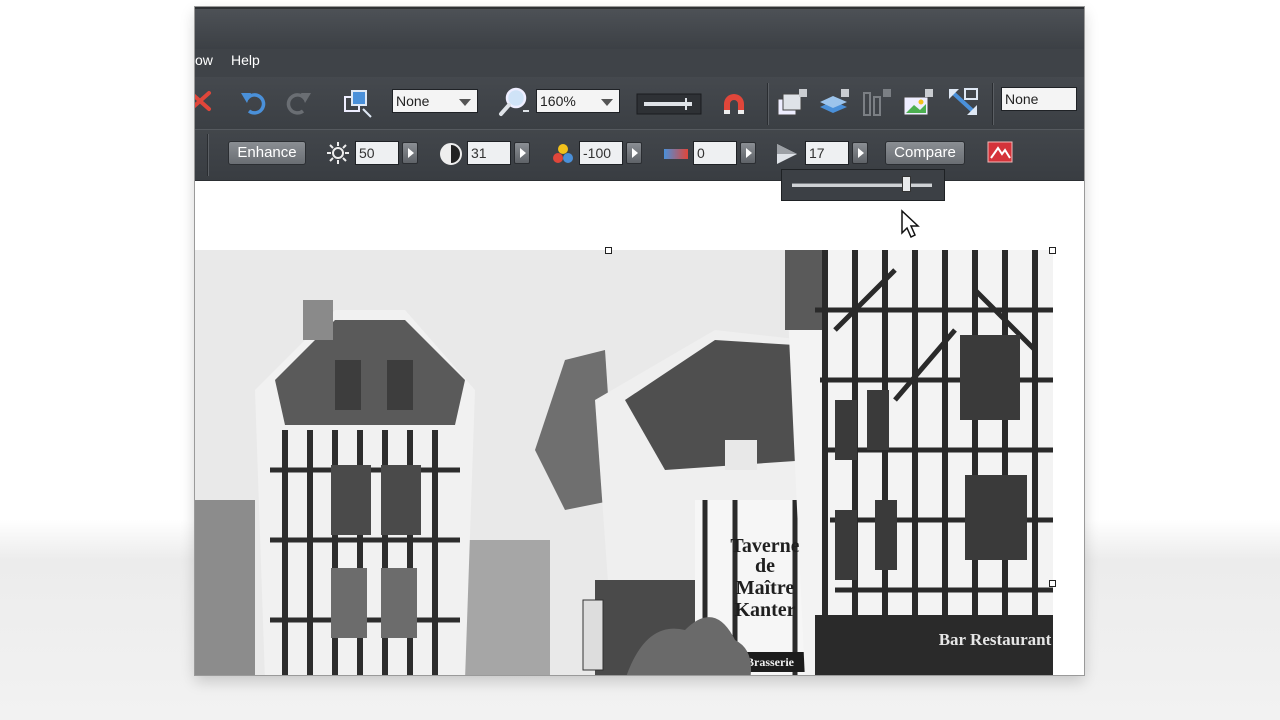 The height and width of the screenshot is (720, 1280). What do you see at coordinates (963, 102) in the screenshot?
I see `resize-icon` at bounding box center [963, 102].